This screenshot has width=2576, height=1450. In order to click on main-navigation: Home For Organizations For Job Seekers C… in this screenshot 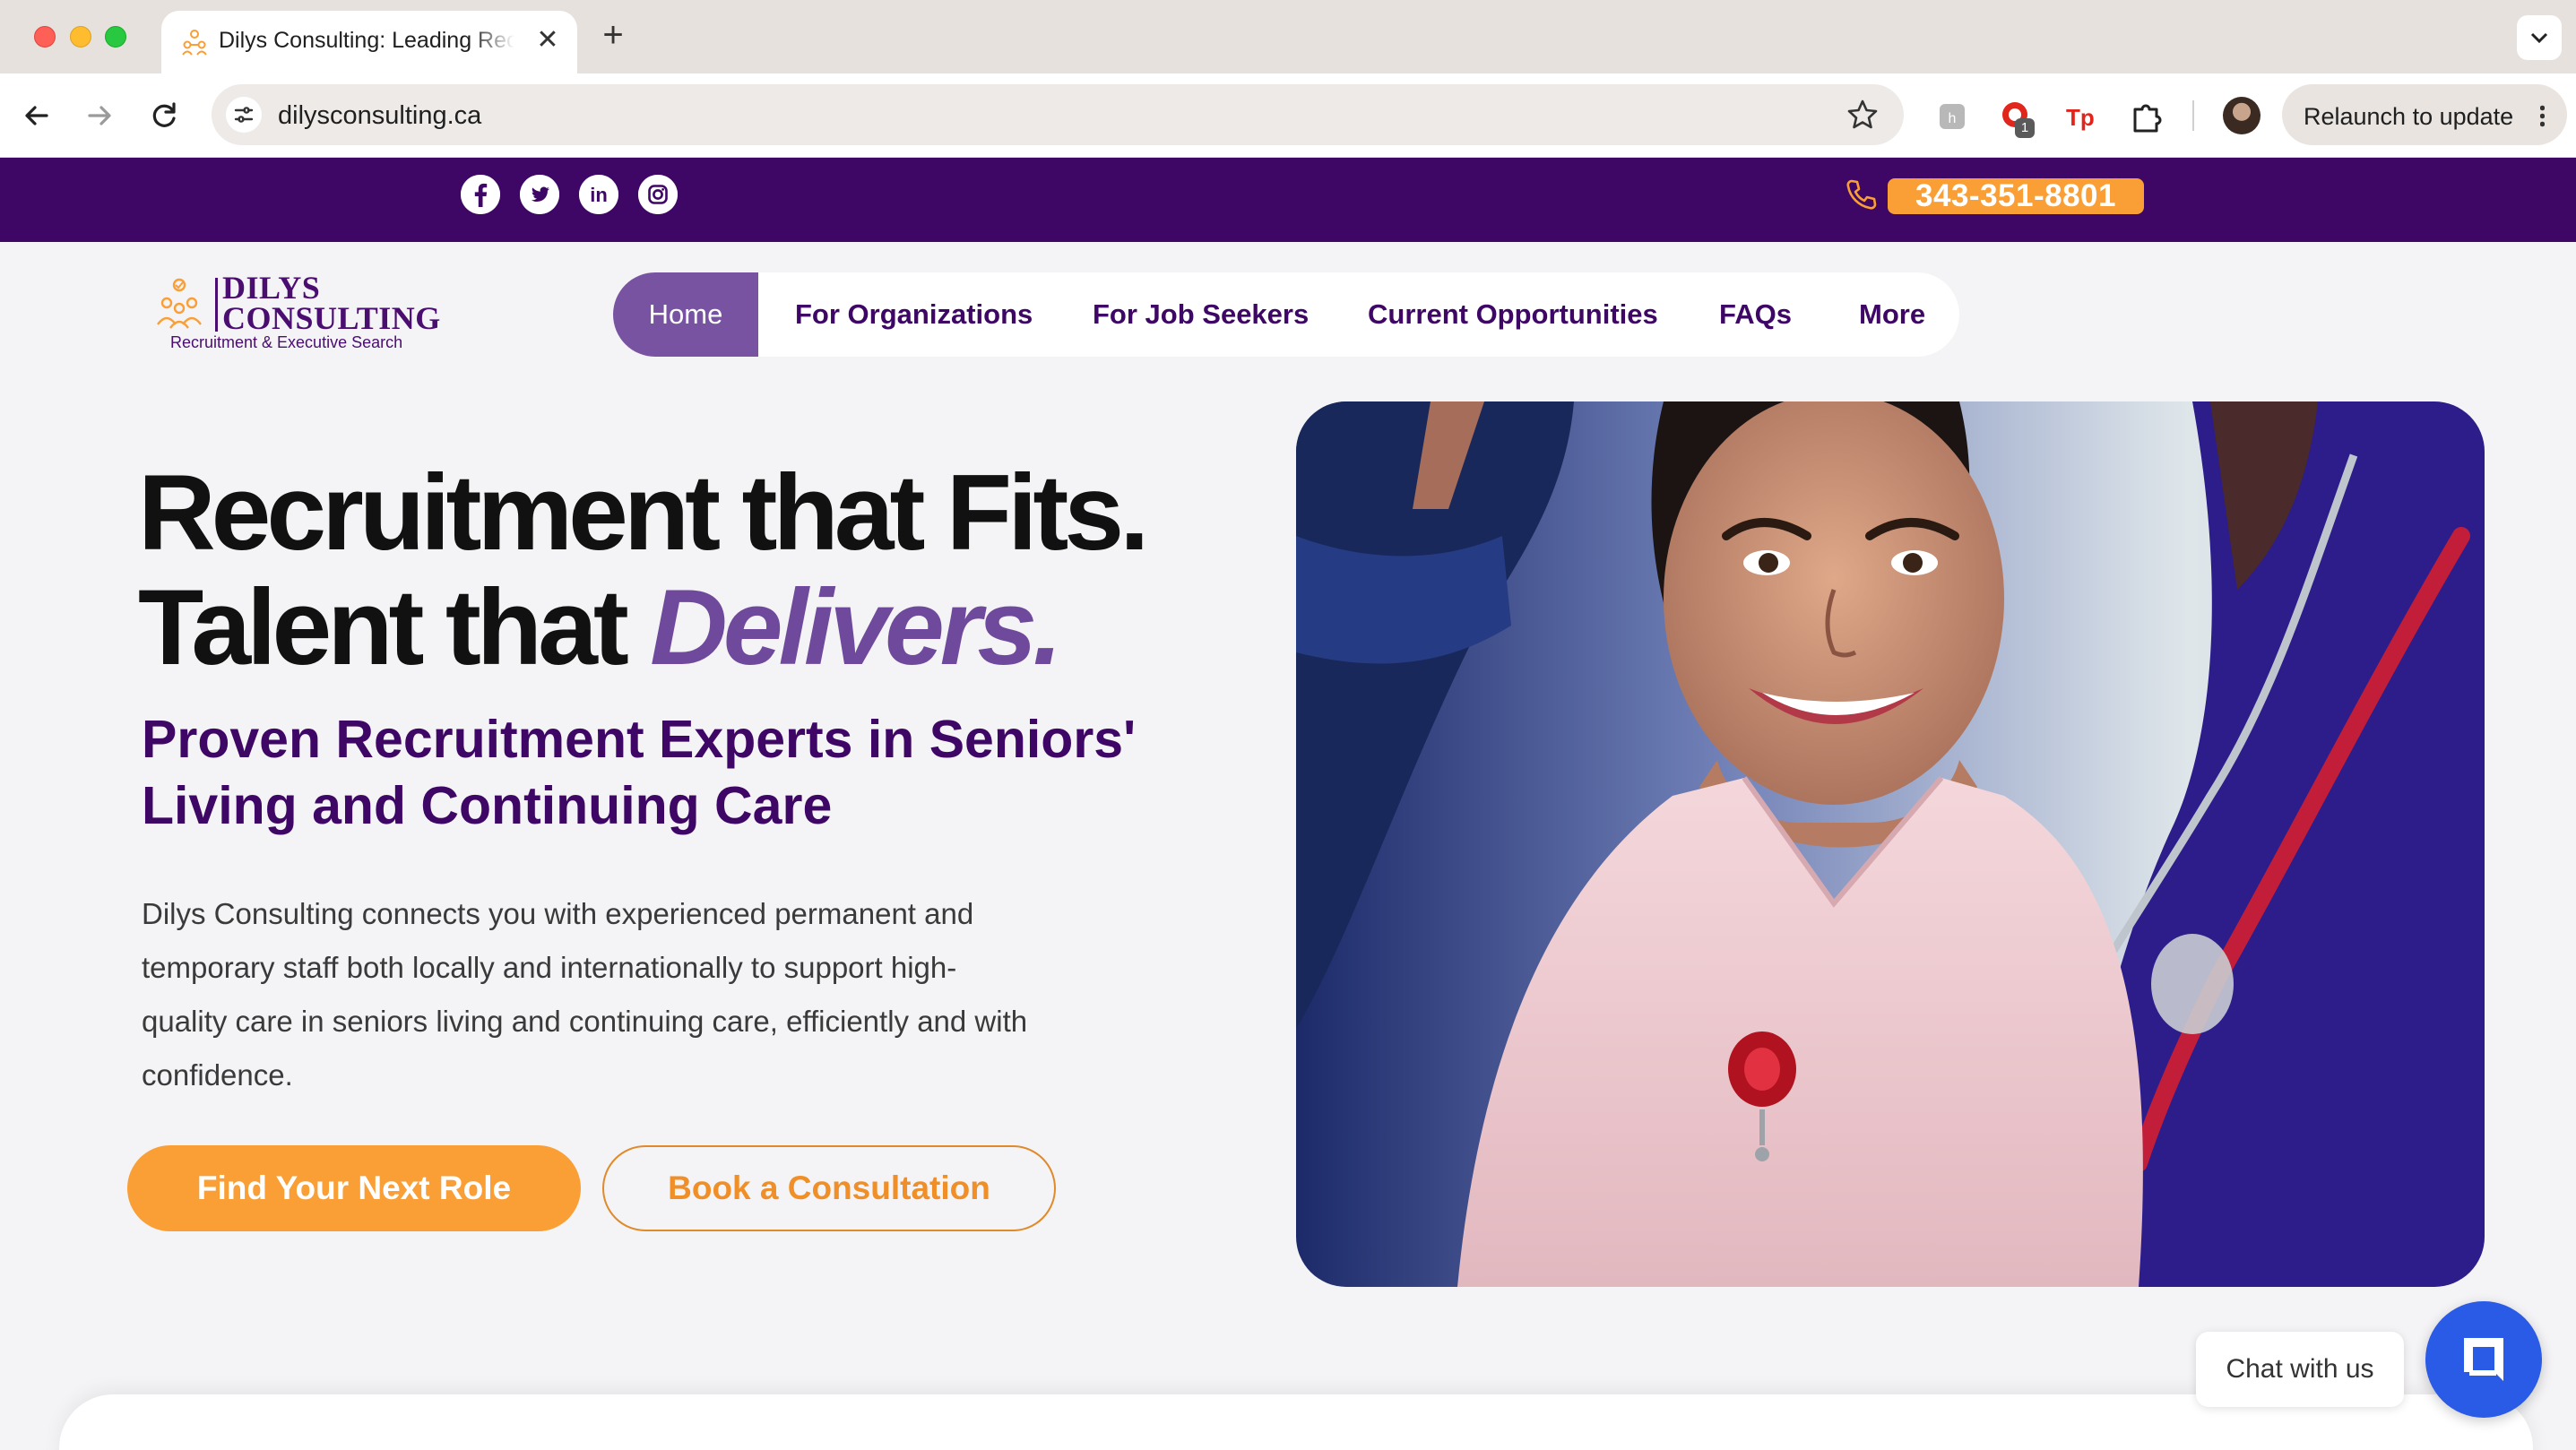, I will do `click(1286, 314)`.